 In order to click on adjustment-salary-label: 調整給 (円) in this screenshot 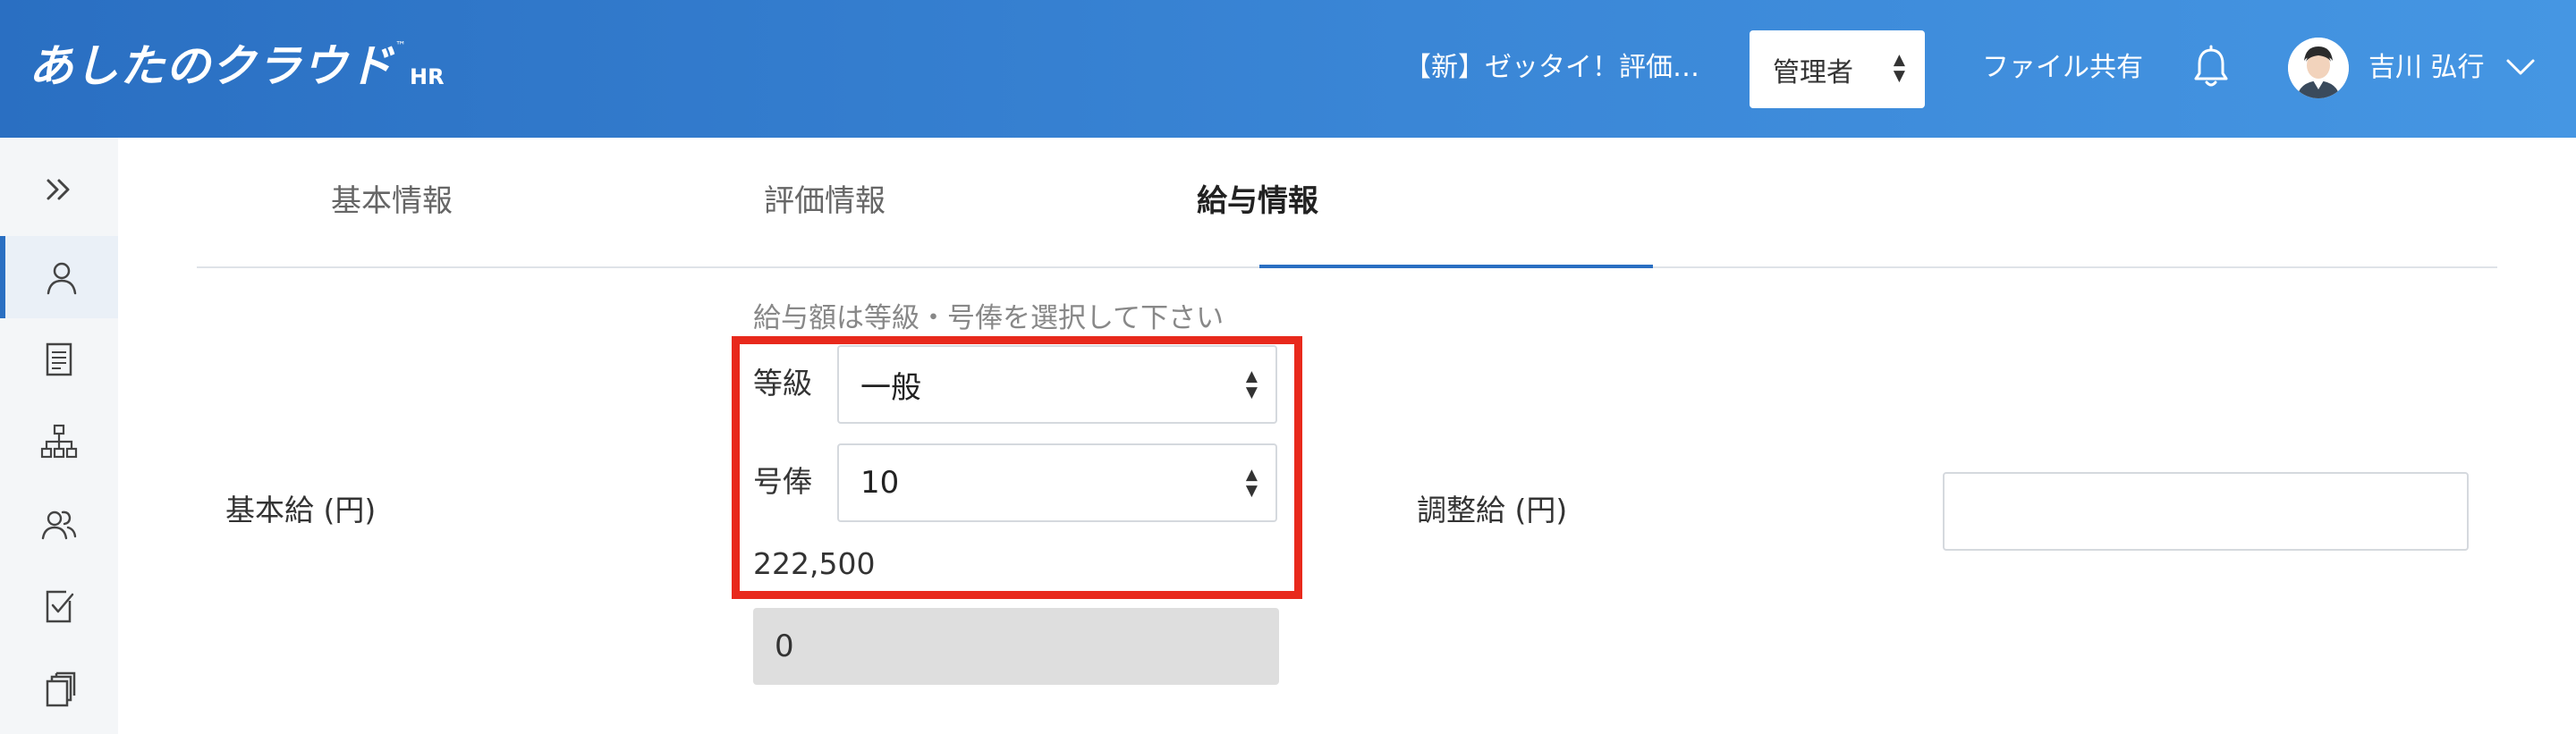, I will do `click(1492, 510)`.